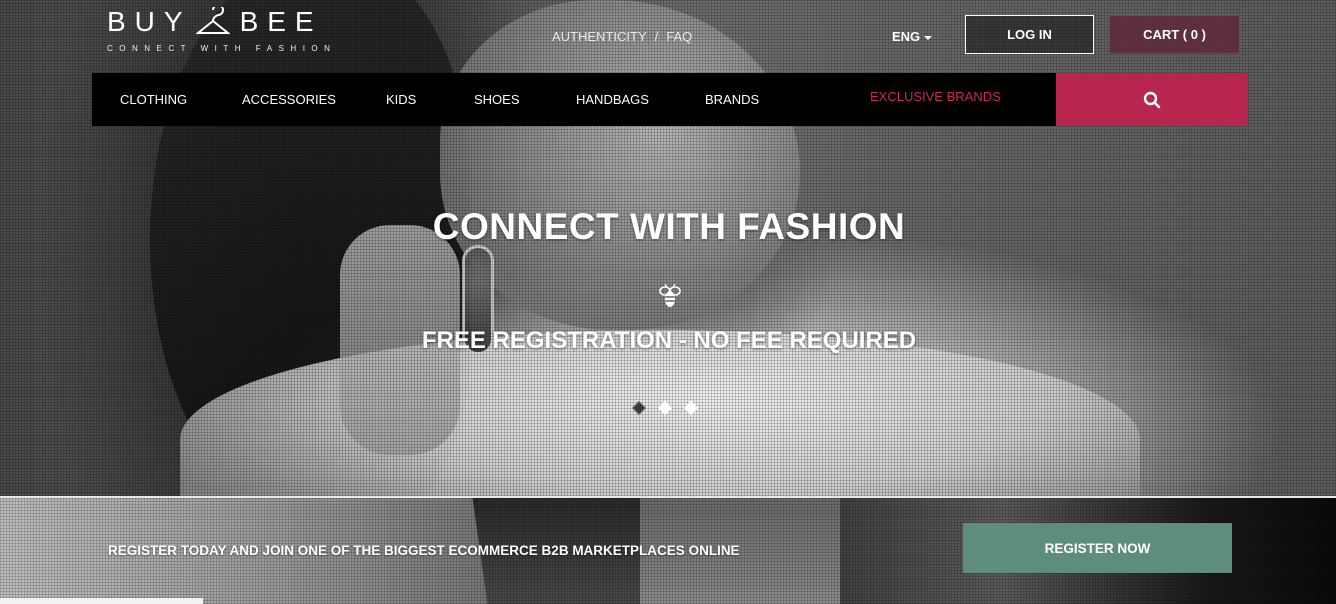 Image resolution: width=1336 pixels, height=604 pixels. Describe the element at coordinates (222, 48) in the screenshot. I see `logo-tagline: CONNECT WITH FASHION` at that location.